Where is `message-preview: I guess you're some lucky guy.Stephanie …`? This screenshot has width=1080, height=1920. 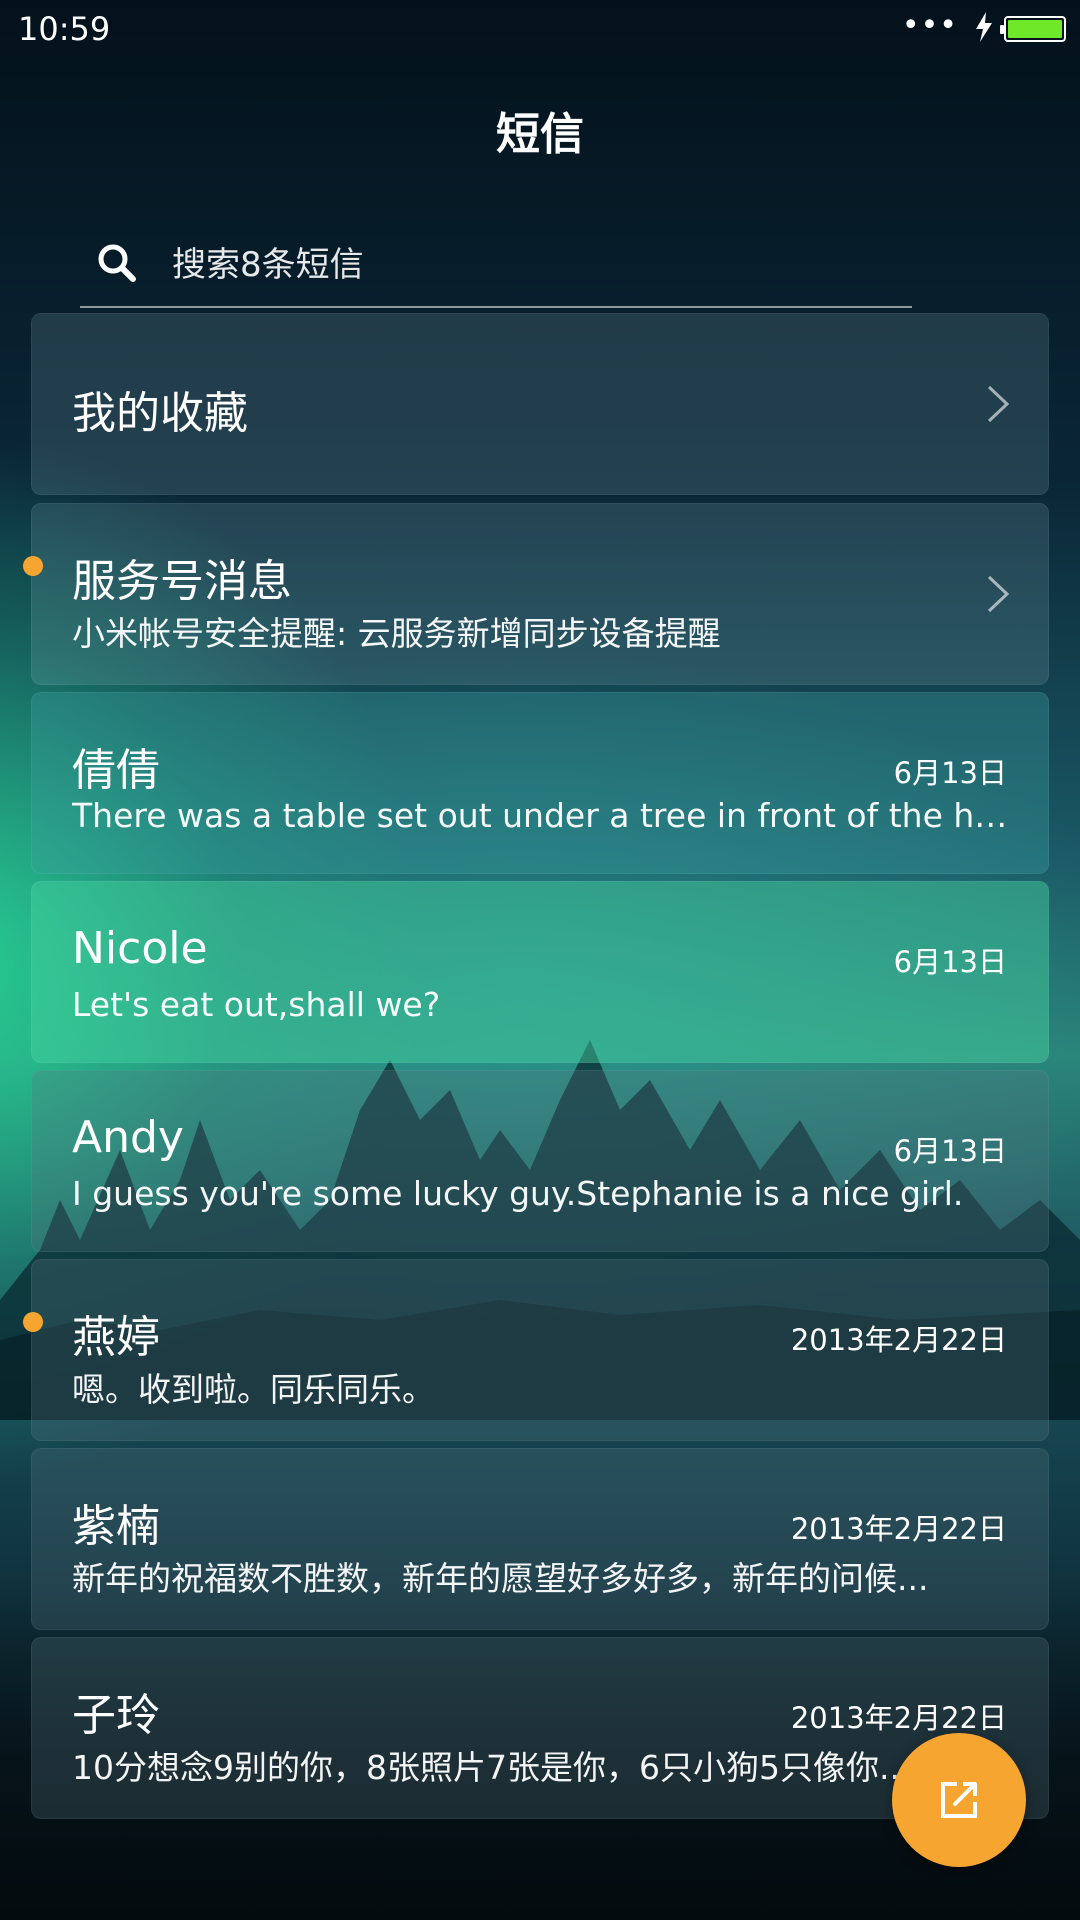
message-preview: I guess you're some lucky guy.Stephanie … is located at coordinates (518, 1193).